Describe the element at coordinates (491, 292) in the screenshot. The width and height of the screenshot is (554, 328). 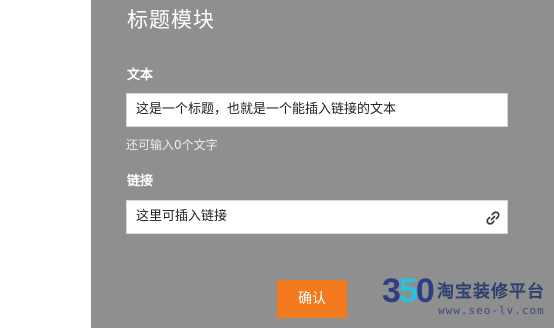
I see `watermark-name: 淘宝装修平台` at that location.